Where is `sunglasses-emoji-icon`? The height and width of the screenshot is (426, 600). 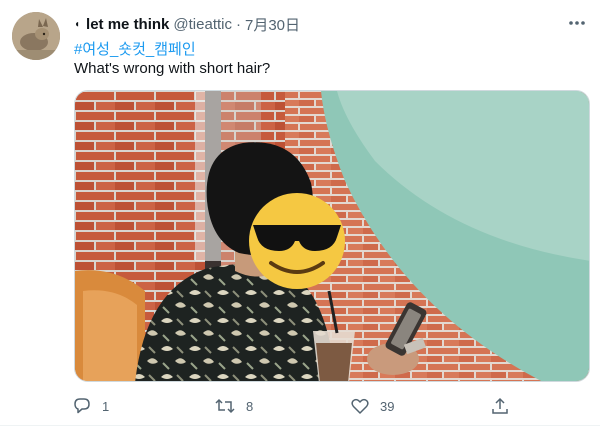
sunglasses-emoji-icon is located at coordinates (297, 241).